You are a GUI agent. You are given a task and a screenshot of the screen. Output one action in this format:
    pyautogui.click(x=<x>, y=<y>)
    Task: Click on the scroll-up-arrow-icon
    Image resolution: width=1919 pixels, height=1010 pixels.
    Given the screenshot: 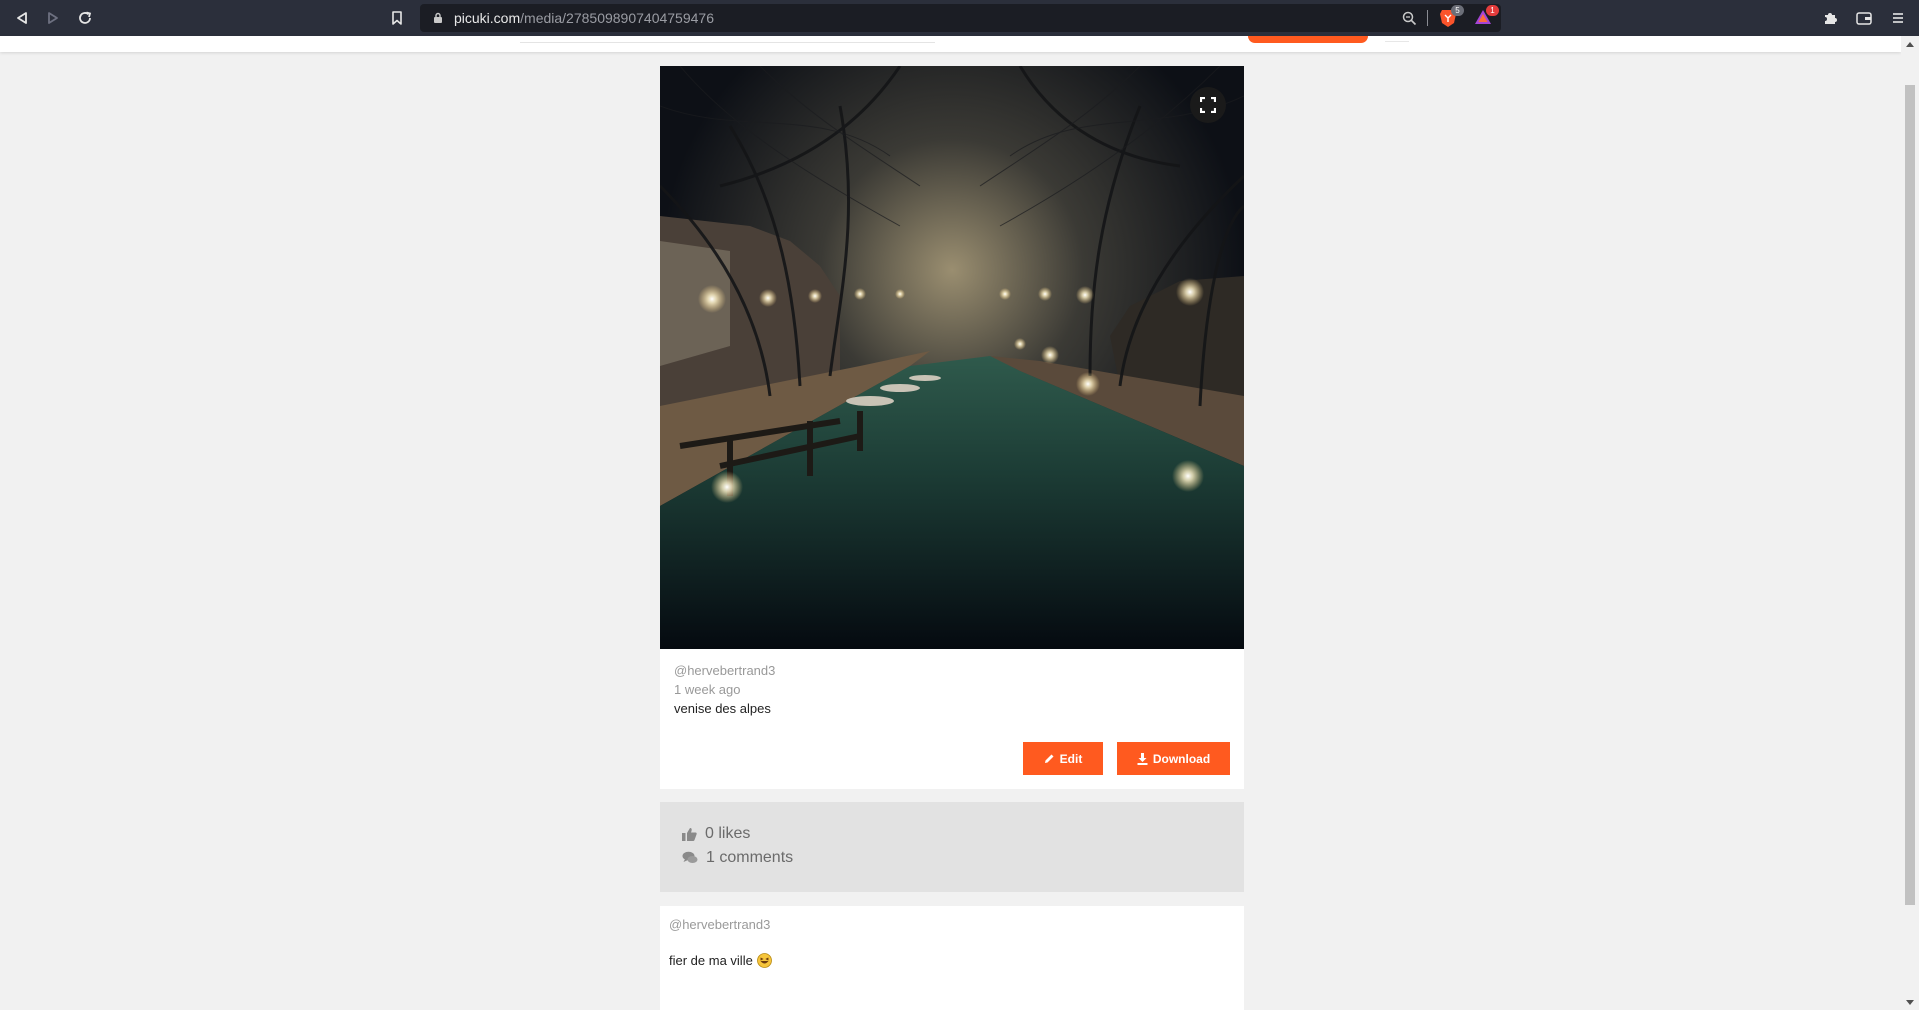 What is the action you would take?
    pyautogui.click(x=1910, y=44)
    